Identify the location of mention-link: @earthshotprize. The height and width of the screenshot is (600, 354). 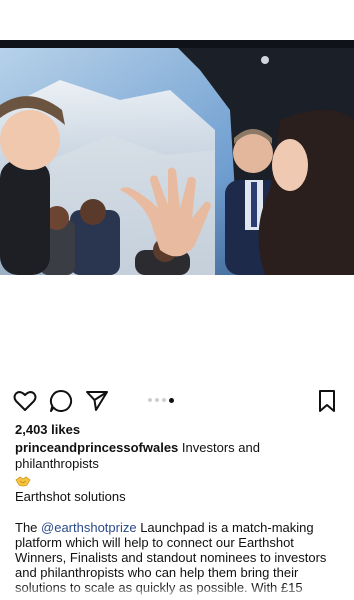
(89, 527).